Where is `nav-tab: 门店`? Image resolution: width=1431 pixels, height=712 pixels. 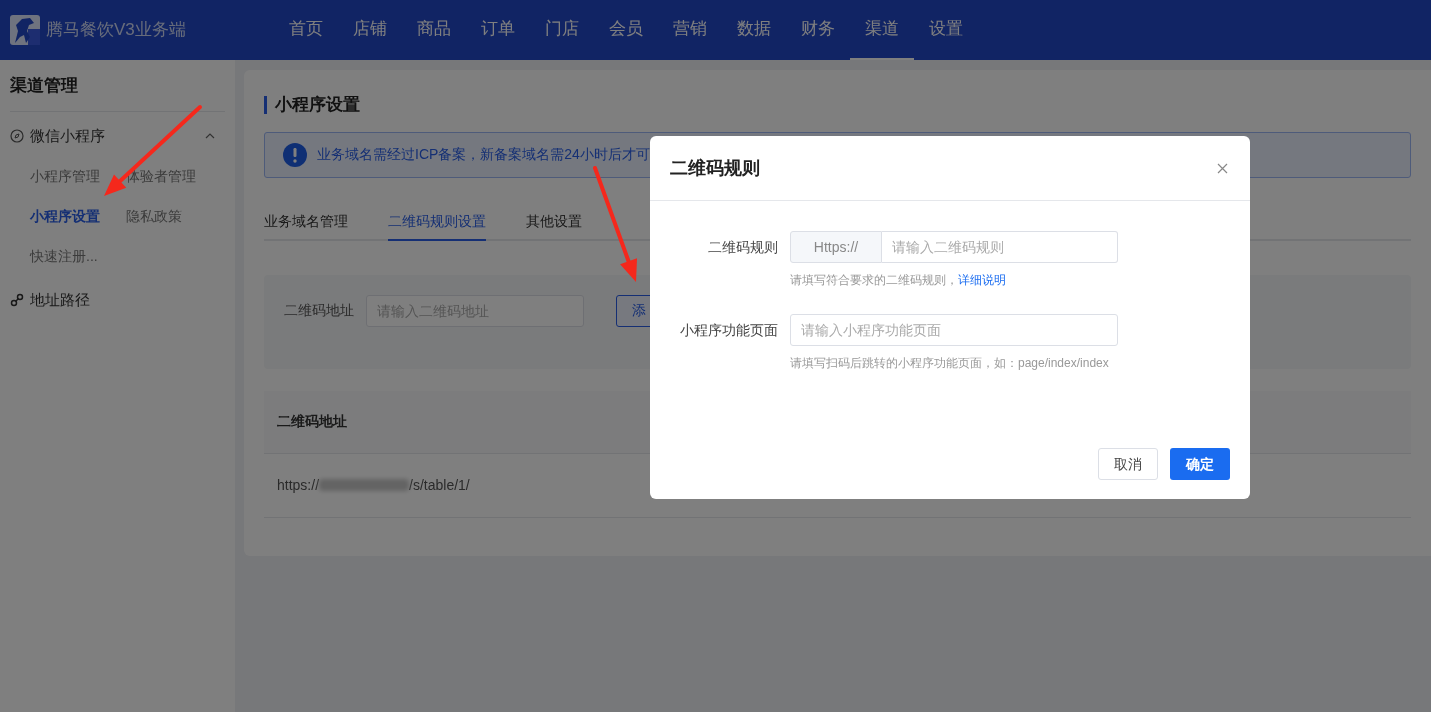 nav-tab: 门店 is located at coordinates (562, 30).